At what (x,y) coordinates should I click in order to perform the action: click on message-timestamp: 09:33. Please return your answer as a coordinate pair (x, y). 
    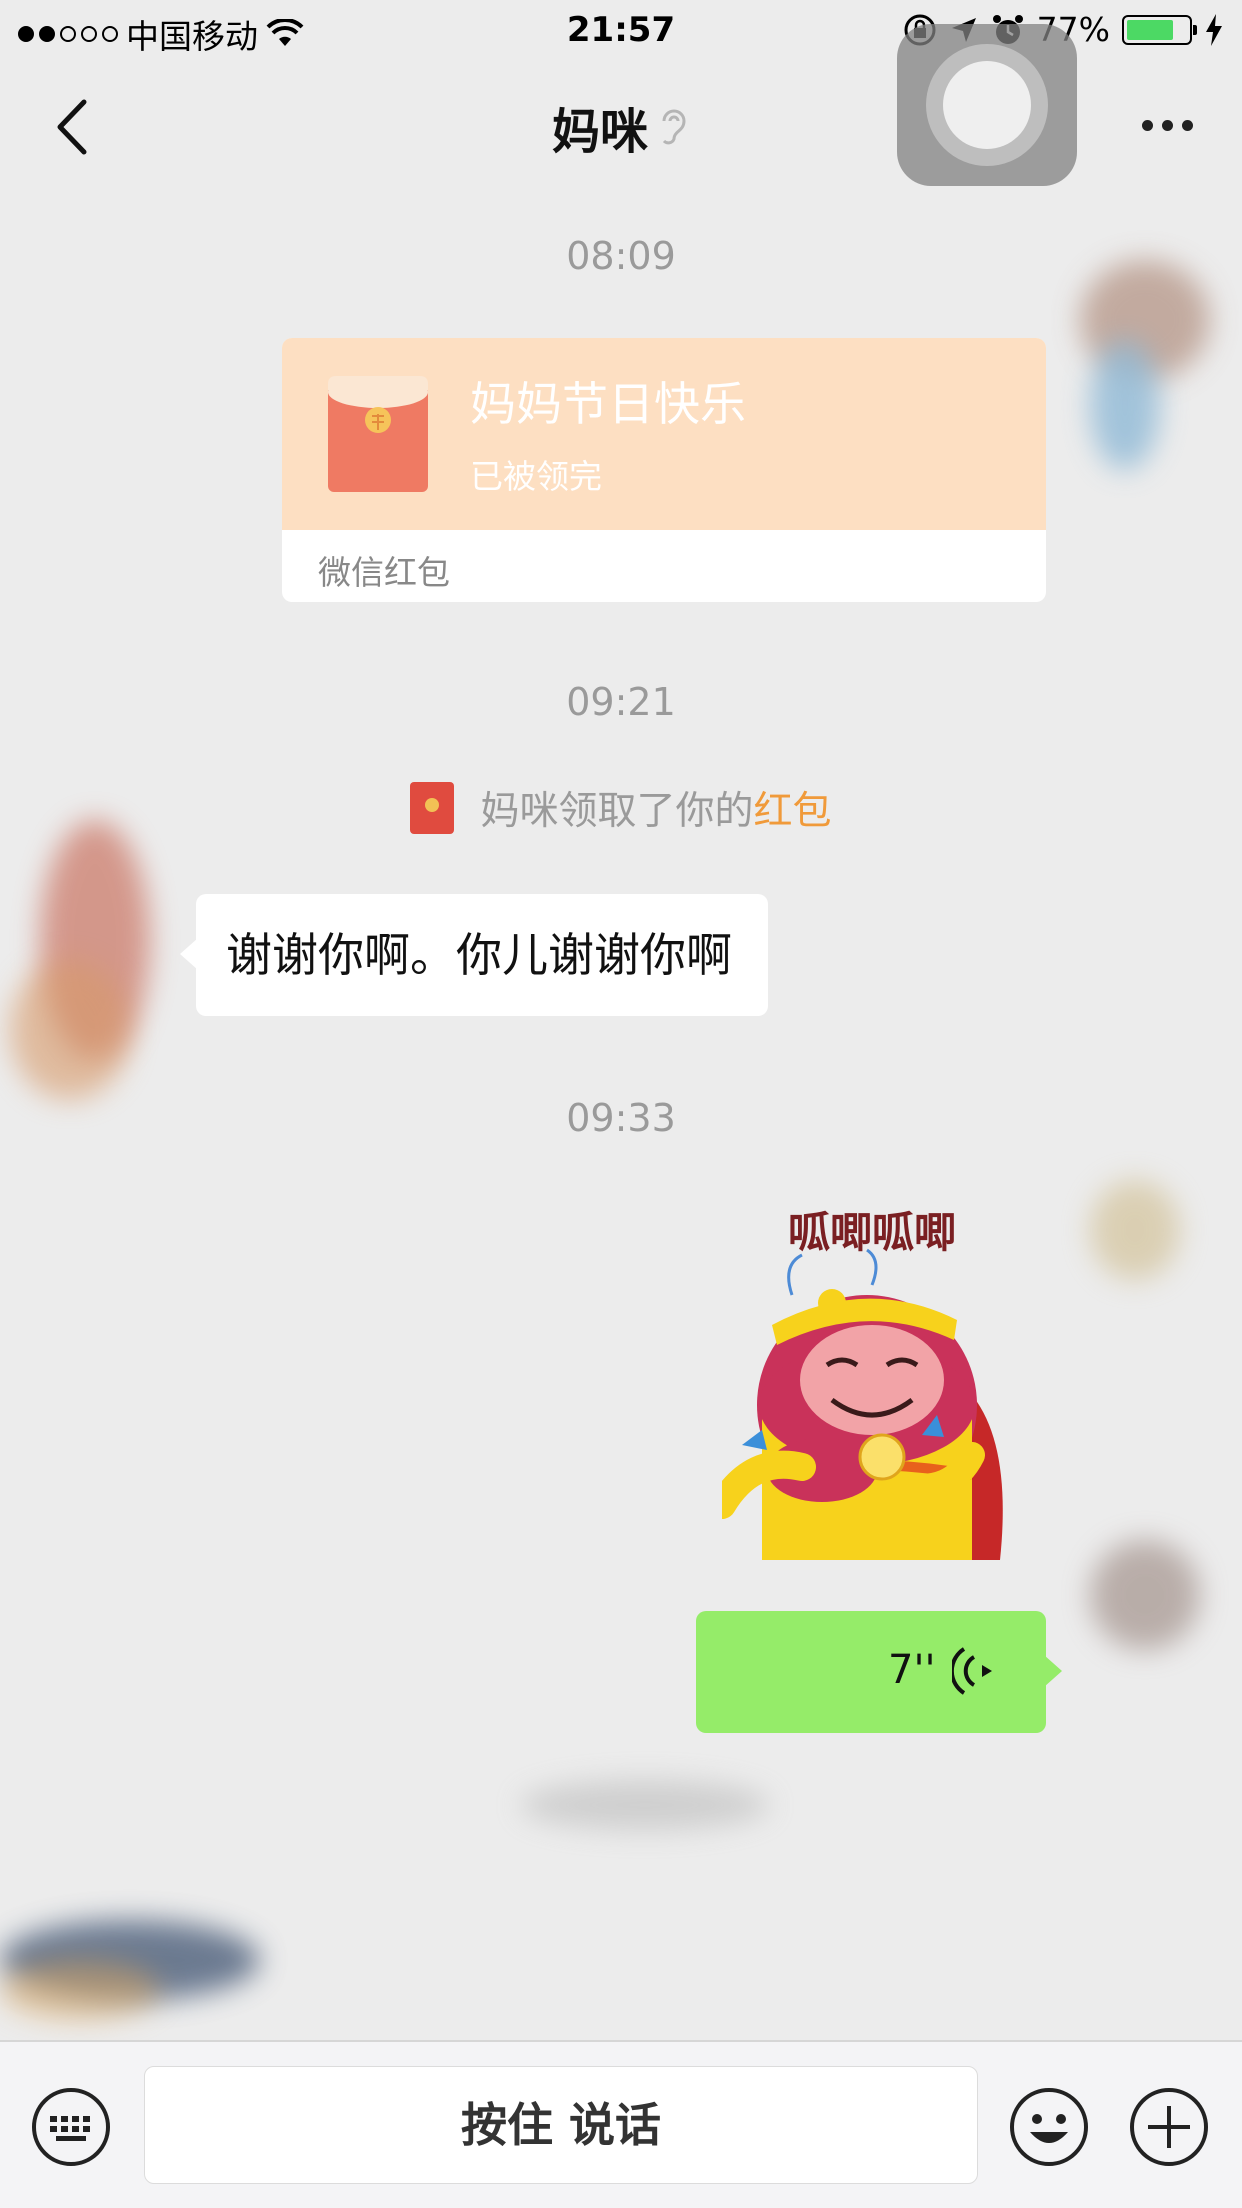
    Looking at the image, I should click on (621, 1118).